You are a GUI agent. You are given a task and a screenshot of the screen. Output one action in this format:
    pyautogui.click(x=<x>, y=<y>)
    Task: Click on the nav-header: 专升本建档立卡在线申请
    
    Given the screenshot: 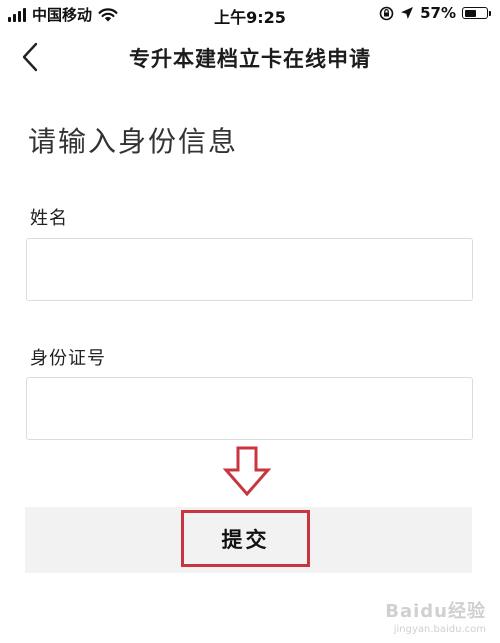 What is the action you would take?
    pyautogui.click(x=250, y=57)
    